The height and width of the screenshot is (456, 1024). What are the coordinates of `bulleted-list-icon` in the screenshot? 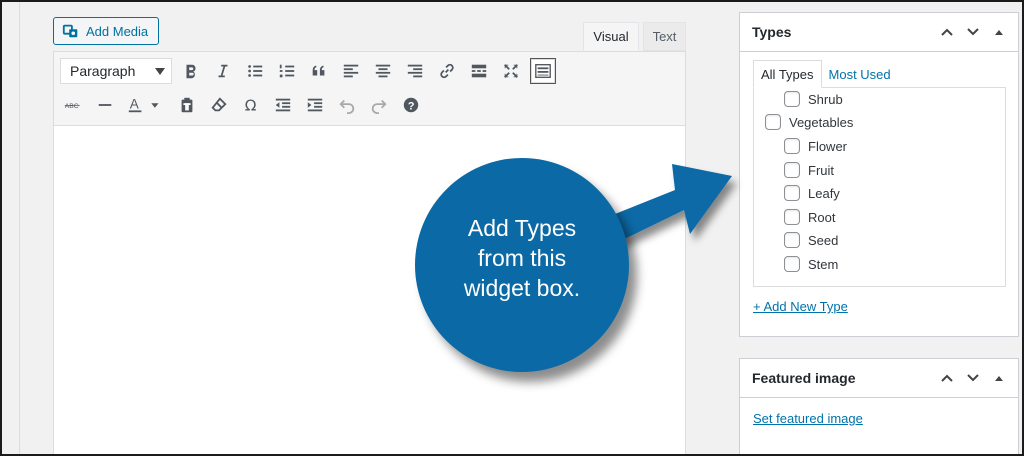 It's located at (255, 71).